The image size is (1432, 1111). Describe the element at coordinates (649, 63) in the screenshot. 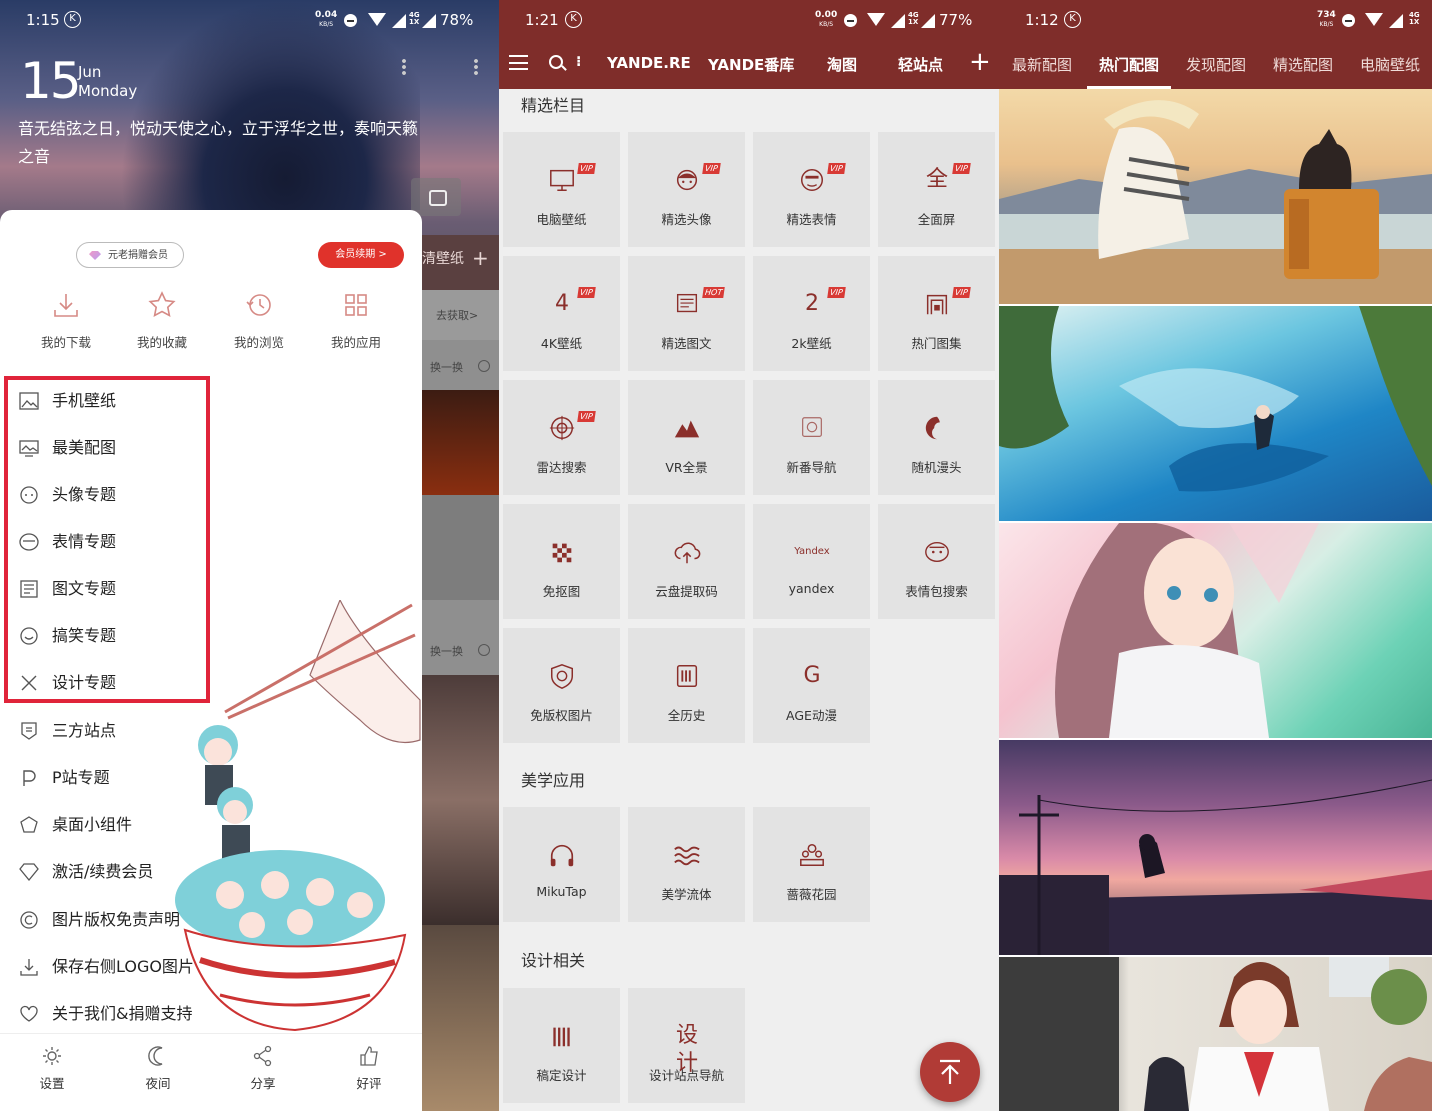

I see `tab-yande-re: YANDE.RE` at that location.